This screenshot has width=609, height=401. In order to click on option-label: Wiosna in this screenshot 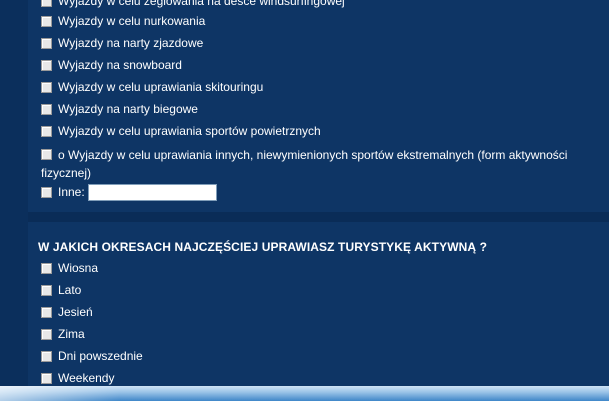, I will do `click(78, 268)`.